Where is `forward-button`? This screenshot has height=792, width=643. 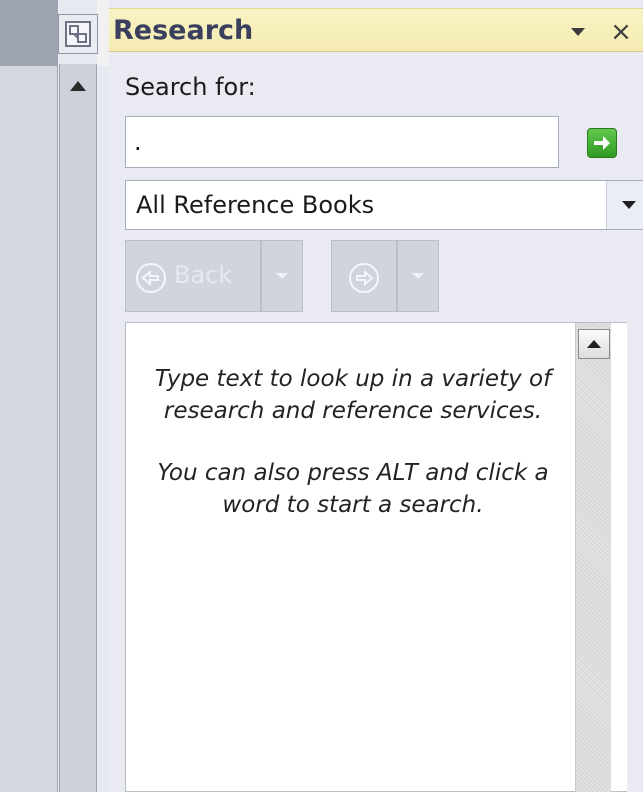
forward-button is located at coordinates (364, 276).